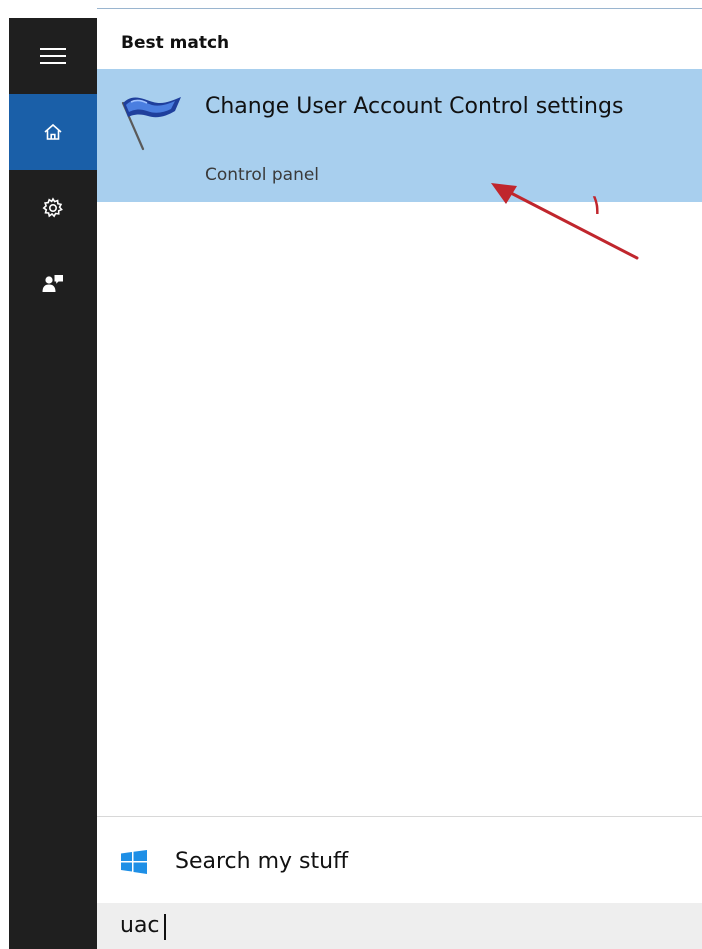 The image size is (702, 949). Describe the element at coordinates (399, 861) in the screenshot. I see `search-my-stuff-button: Search my stuff` at that location.